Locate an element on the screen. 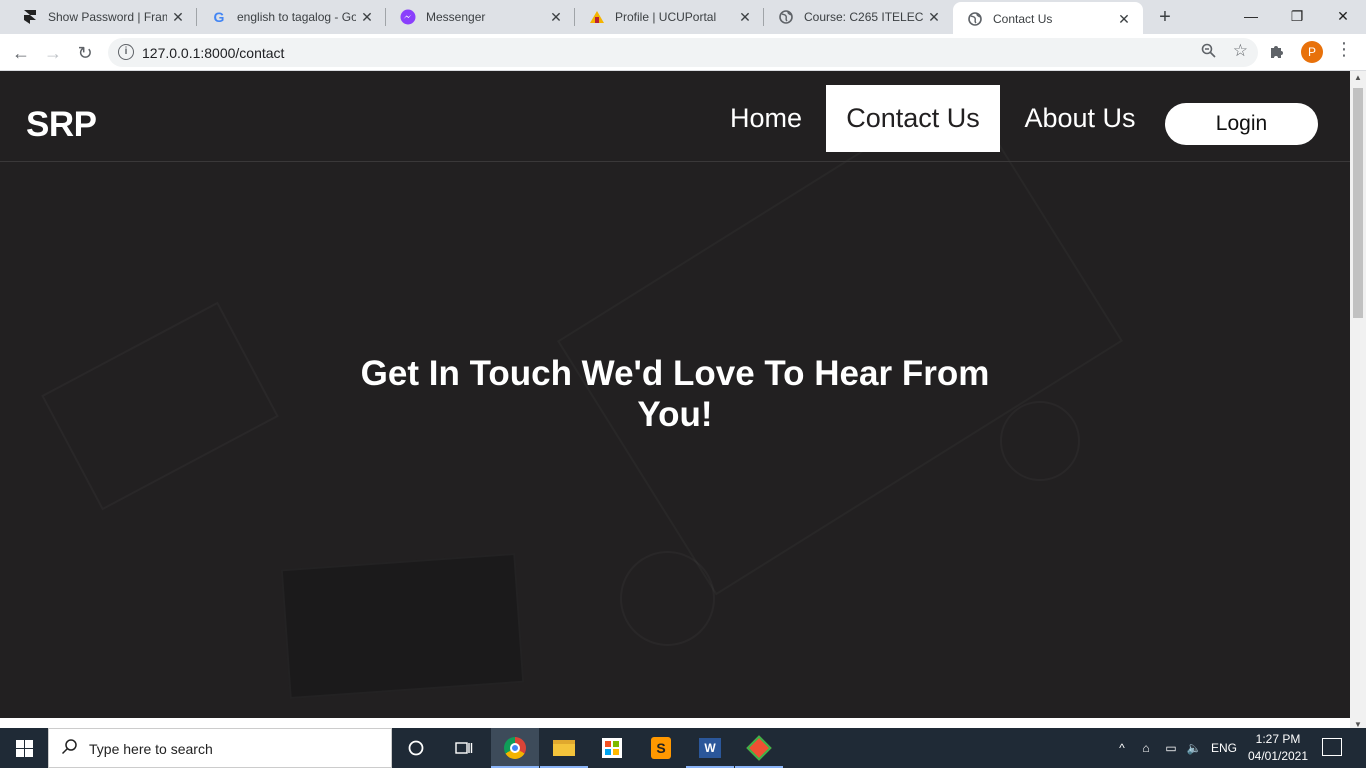  browser-tab: Messenger ✕ is located at coordinates (480, 17).